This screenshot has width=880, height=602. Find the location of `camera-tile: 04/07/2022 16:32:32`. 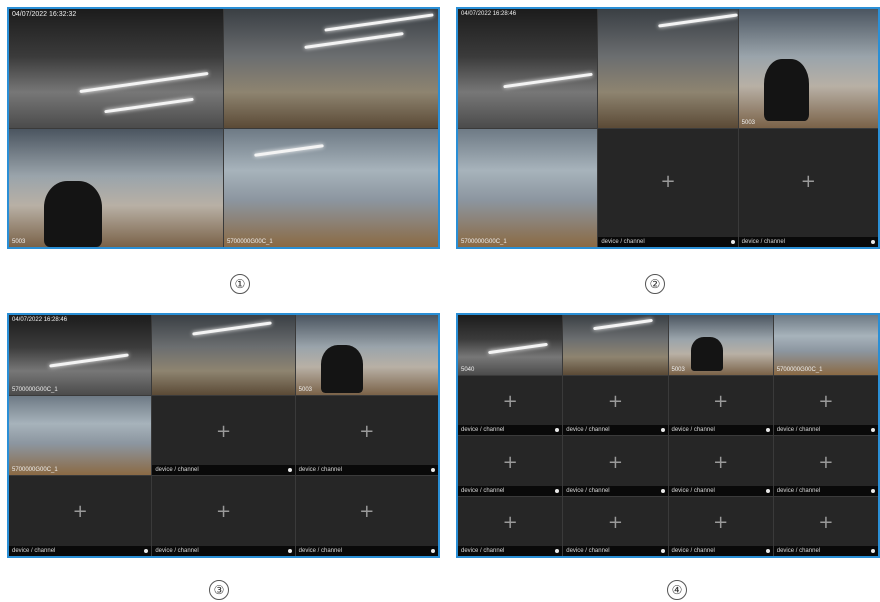

camera-tile: 04/07/2022 16:32:32 is located at coordinates (116, 68).